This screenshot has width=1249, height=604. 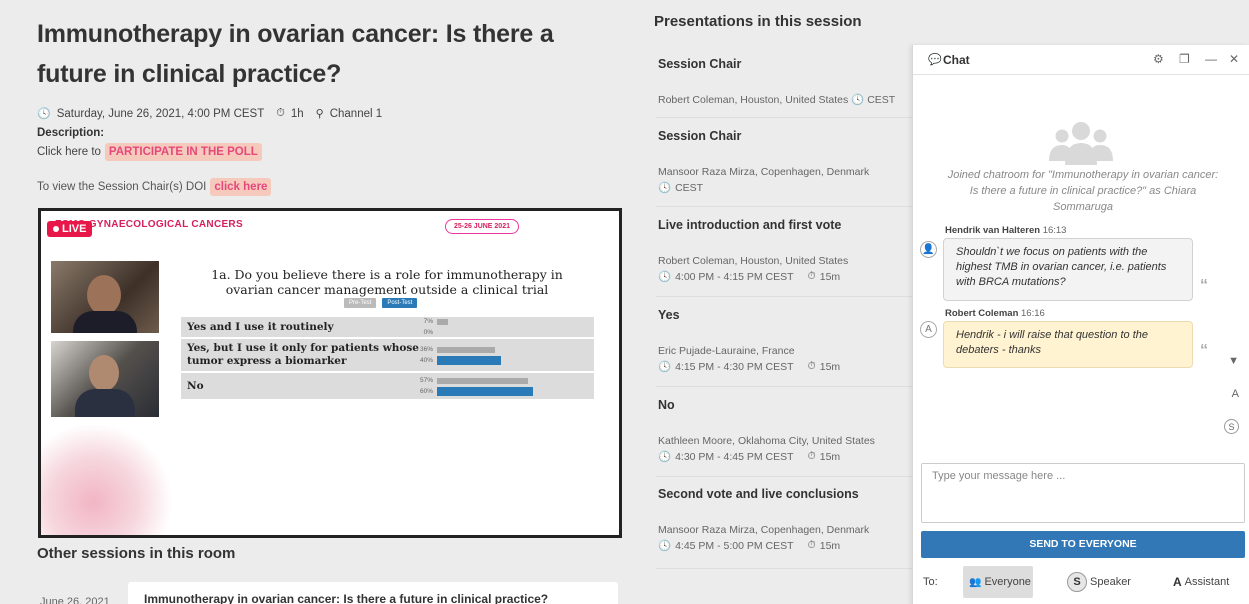 I want to click on message-time: 16:13, so click(x=1054, y=230).